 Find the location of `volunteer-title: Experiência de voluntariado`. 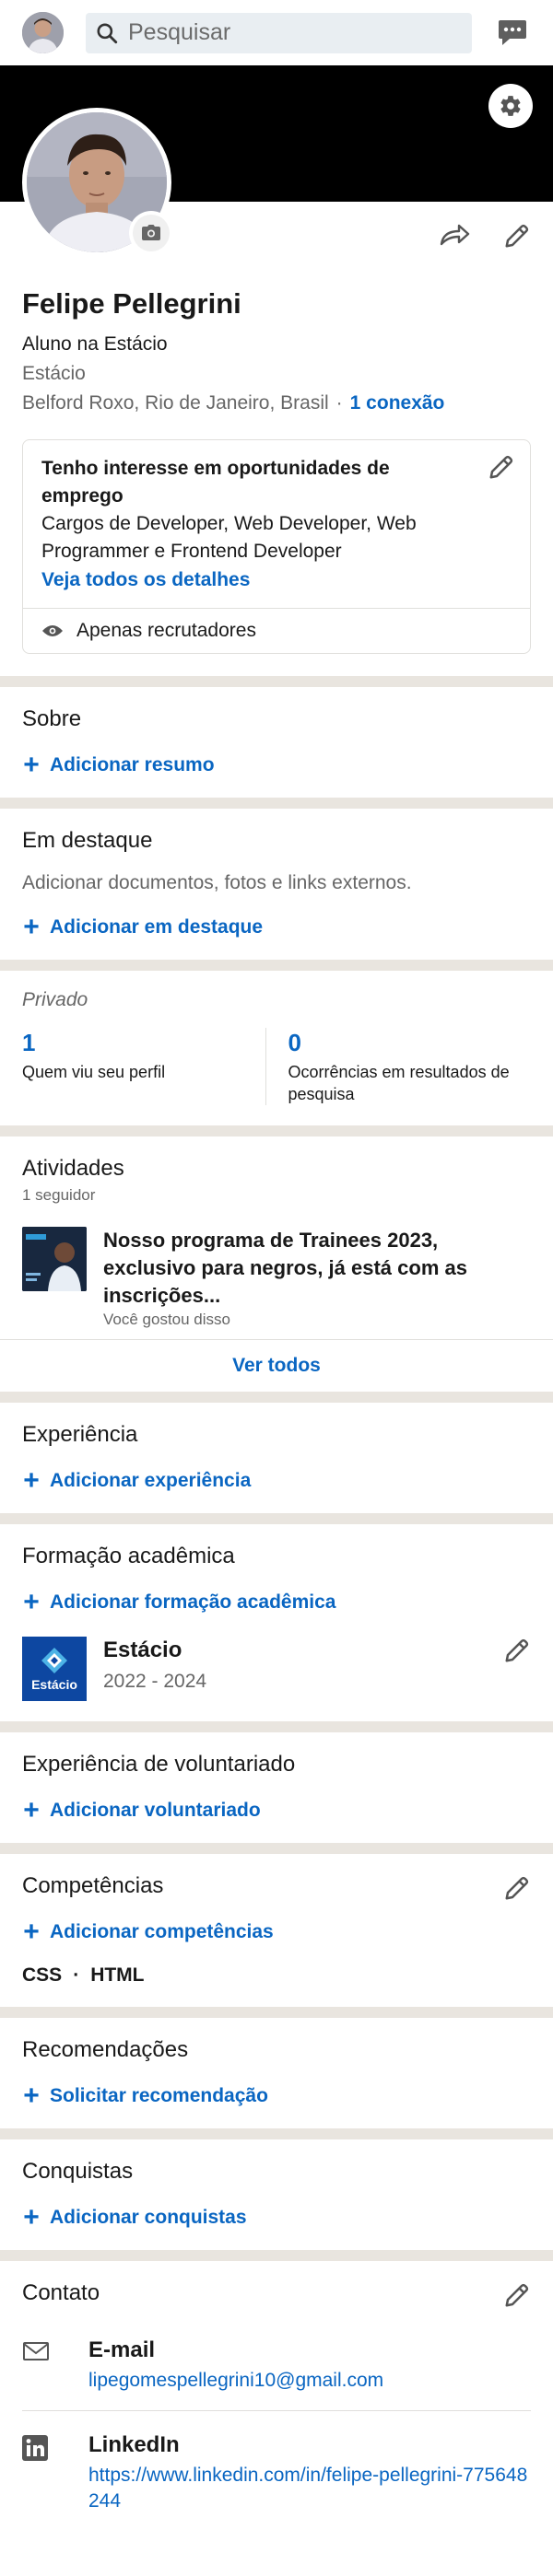

volunteer-title: Experiência de voluntariado is located at coordinates (159, 1764).